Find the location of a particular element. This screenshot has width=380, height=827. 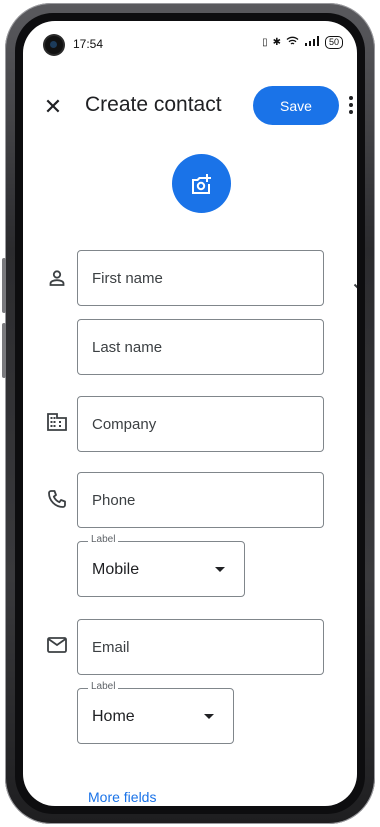

app-bar: ✕ Create contact Save is located at coordinates (190, 106).